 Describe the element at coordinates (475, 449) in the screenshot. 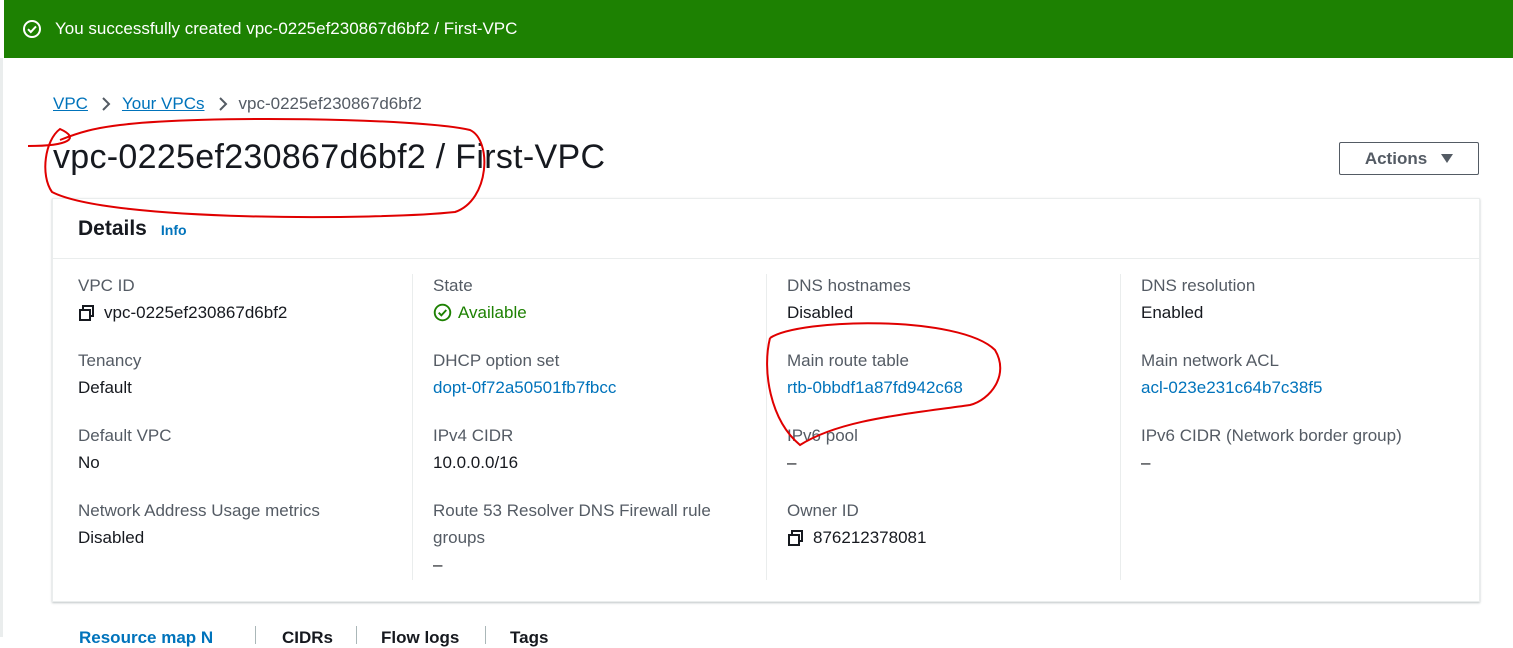

I see `ipv4-cidr-field: IPv4 CIDR 10.0.0.0/16` at that location.